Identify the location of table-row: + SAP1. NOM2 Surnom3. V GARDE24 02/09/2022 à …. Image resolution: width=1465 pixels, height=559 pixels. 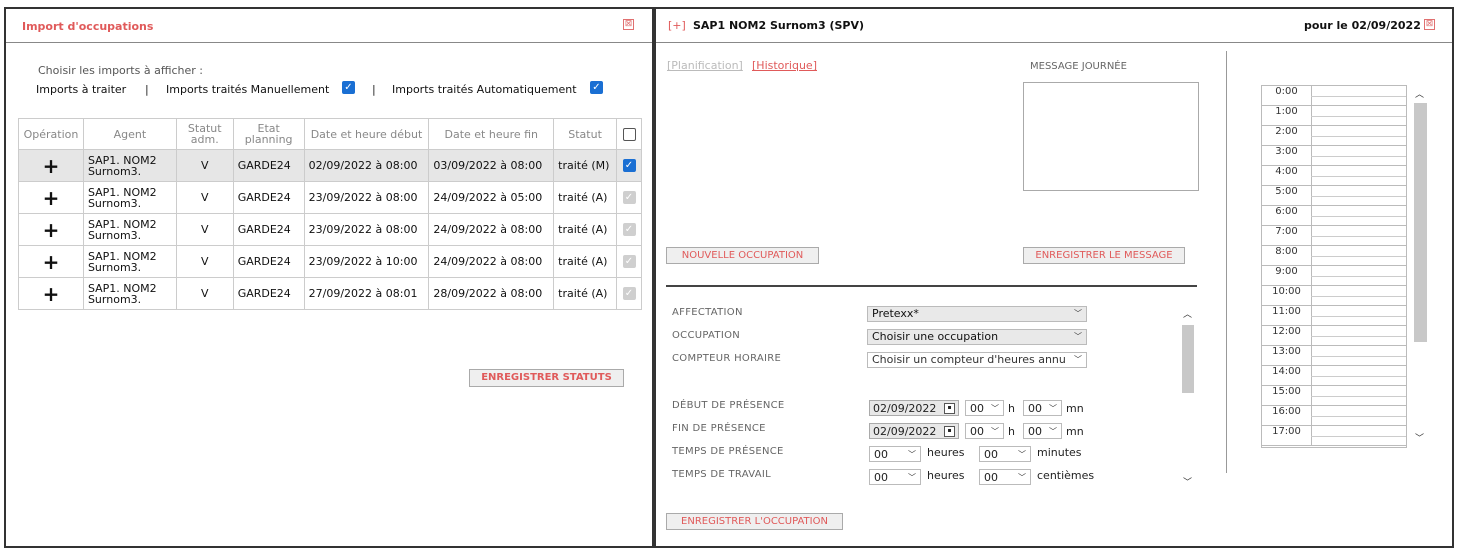
(330, 165).